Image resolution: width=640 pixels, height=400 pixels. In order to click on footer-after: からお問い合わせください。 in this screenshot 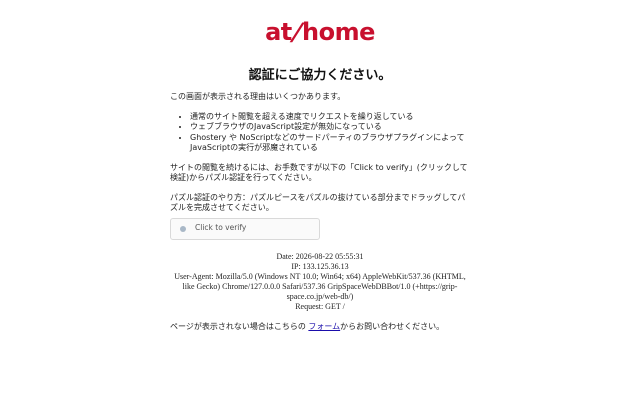, I will do `click(392, 326)`.